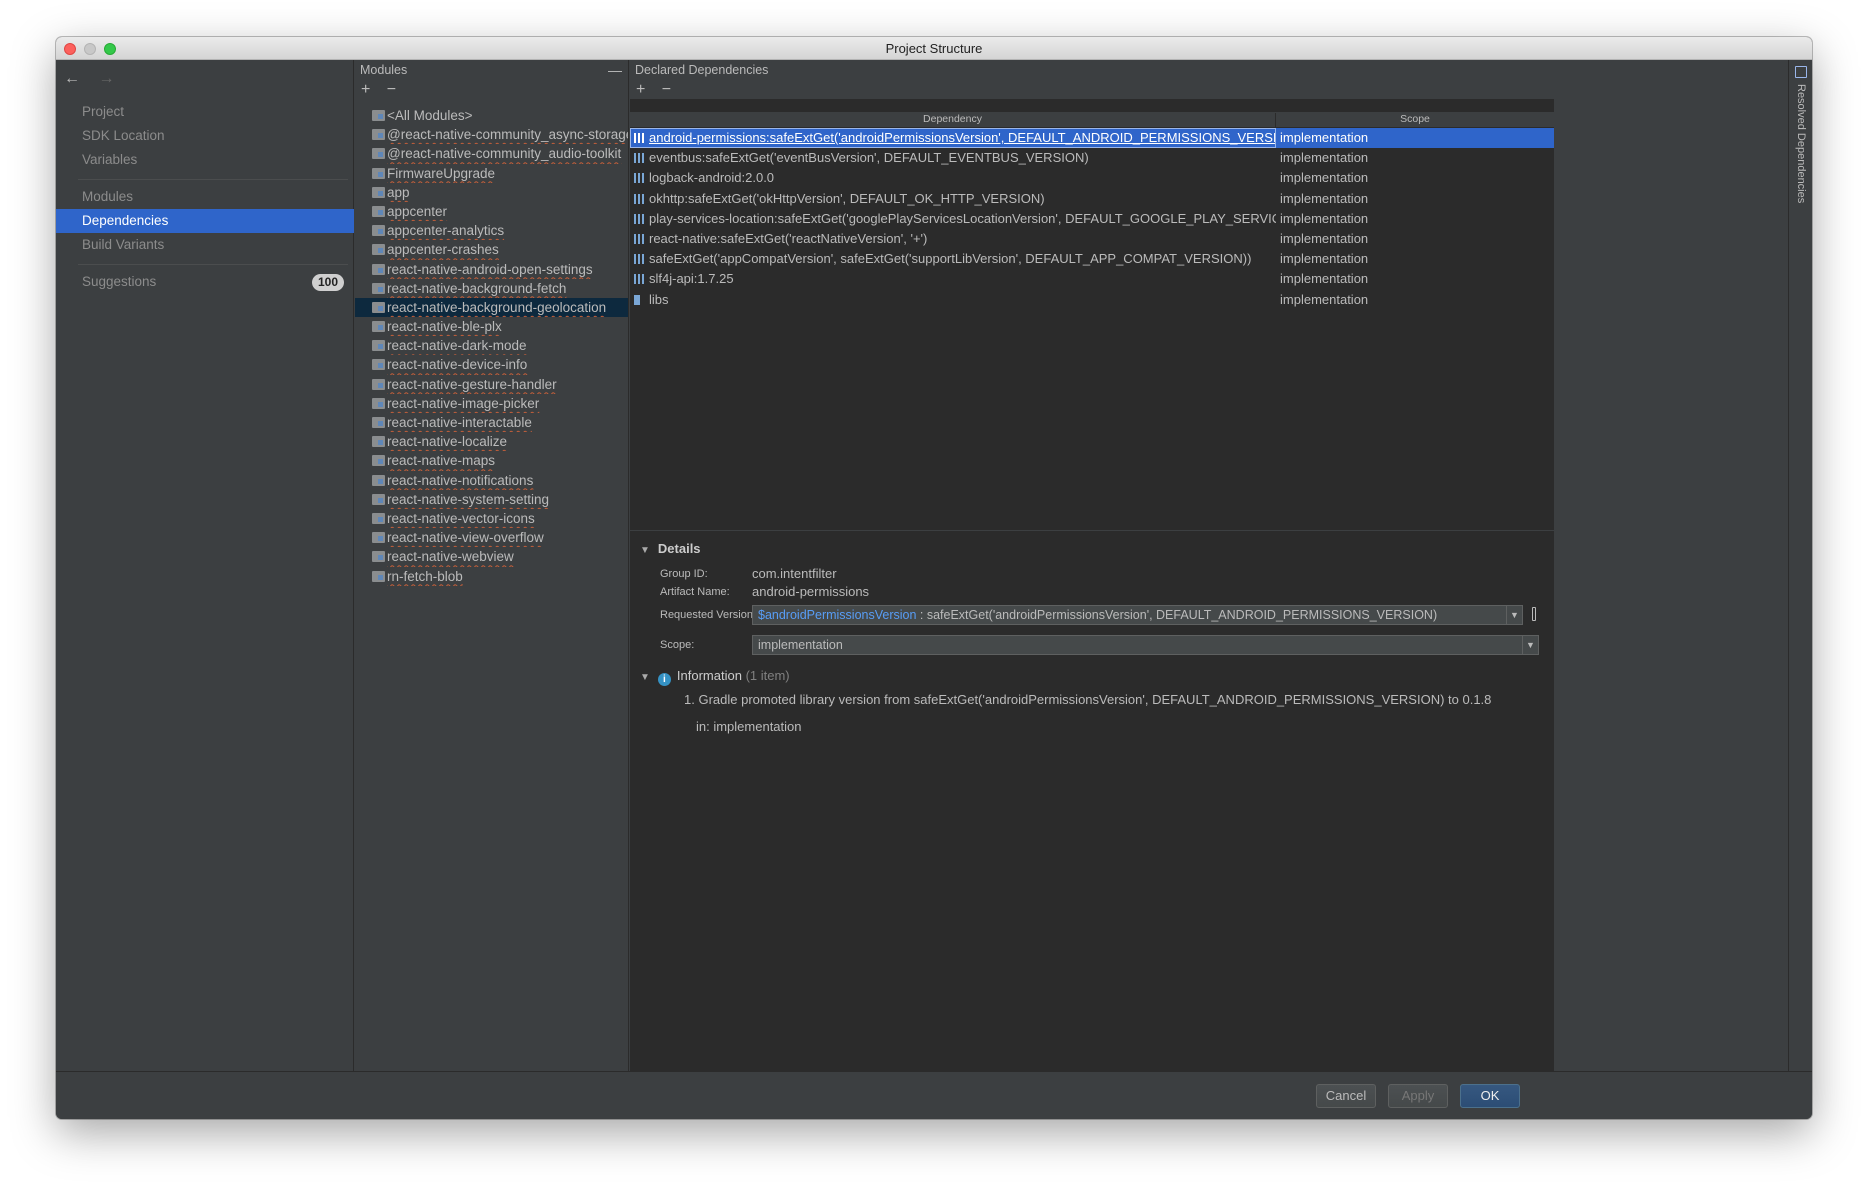 This screenshot has width=1867, height=1192. Describe the element at coordinates (645, 550) in the screenshot. I see `expand-triangle-icon: ▼` at that location.